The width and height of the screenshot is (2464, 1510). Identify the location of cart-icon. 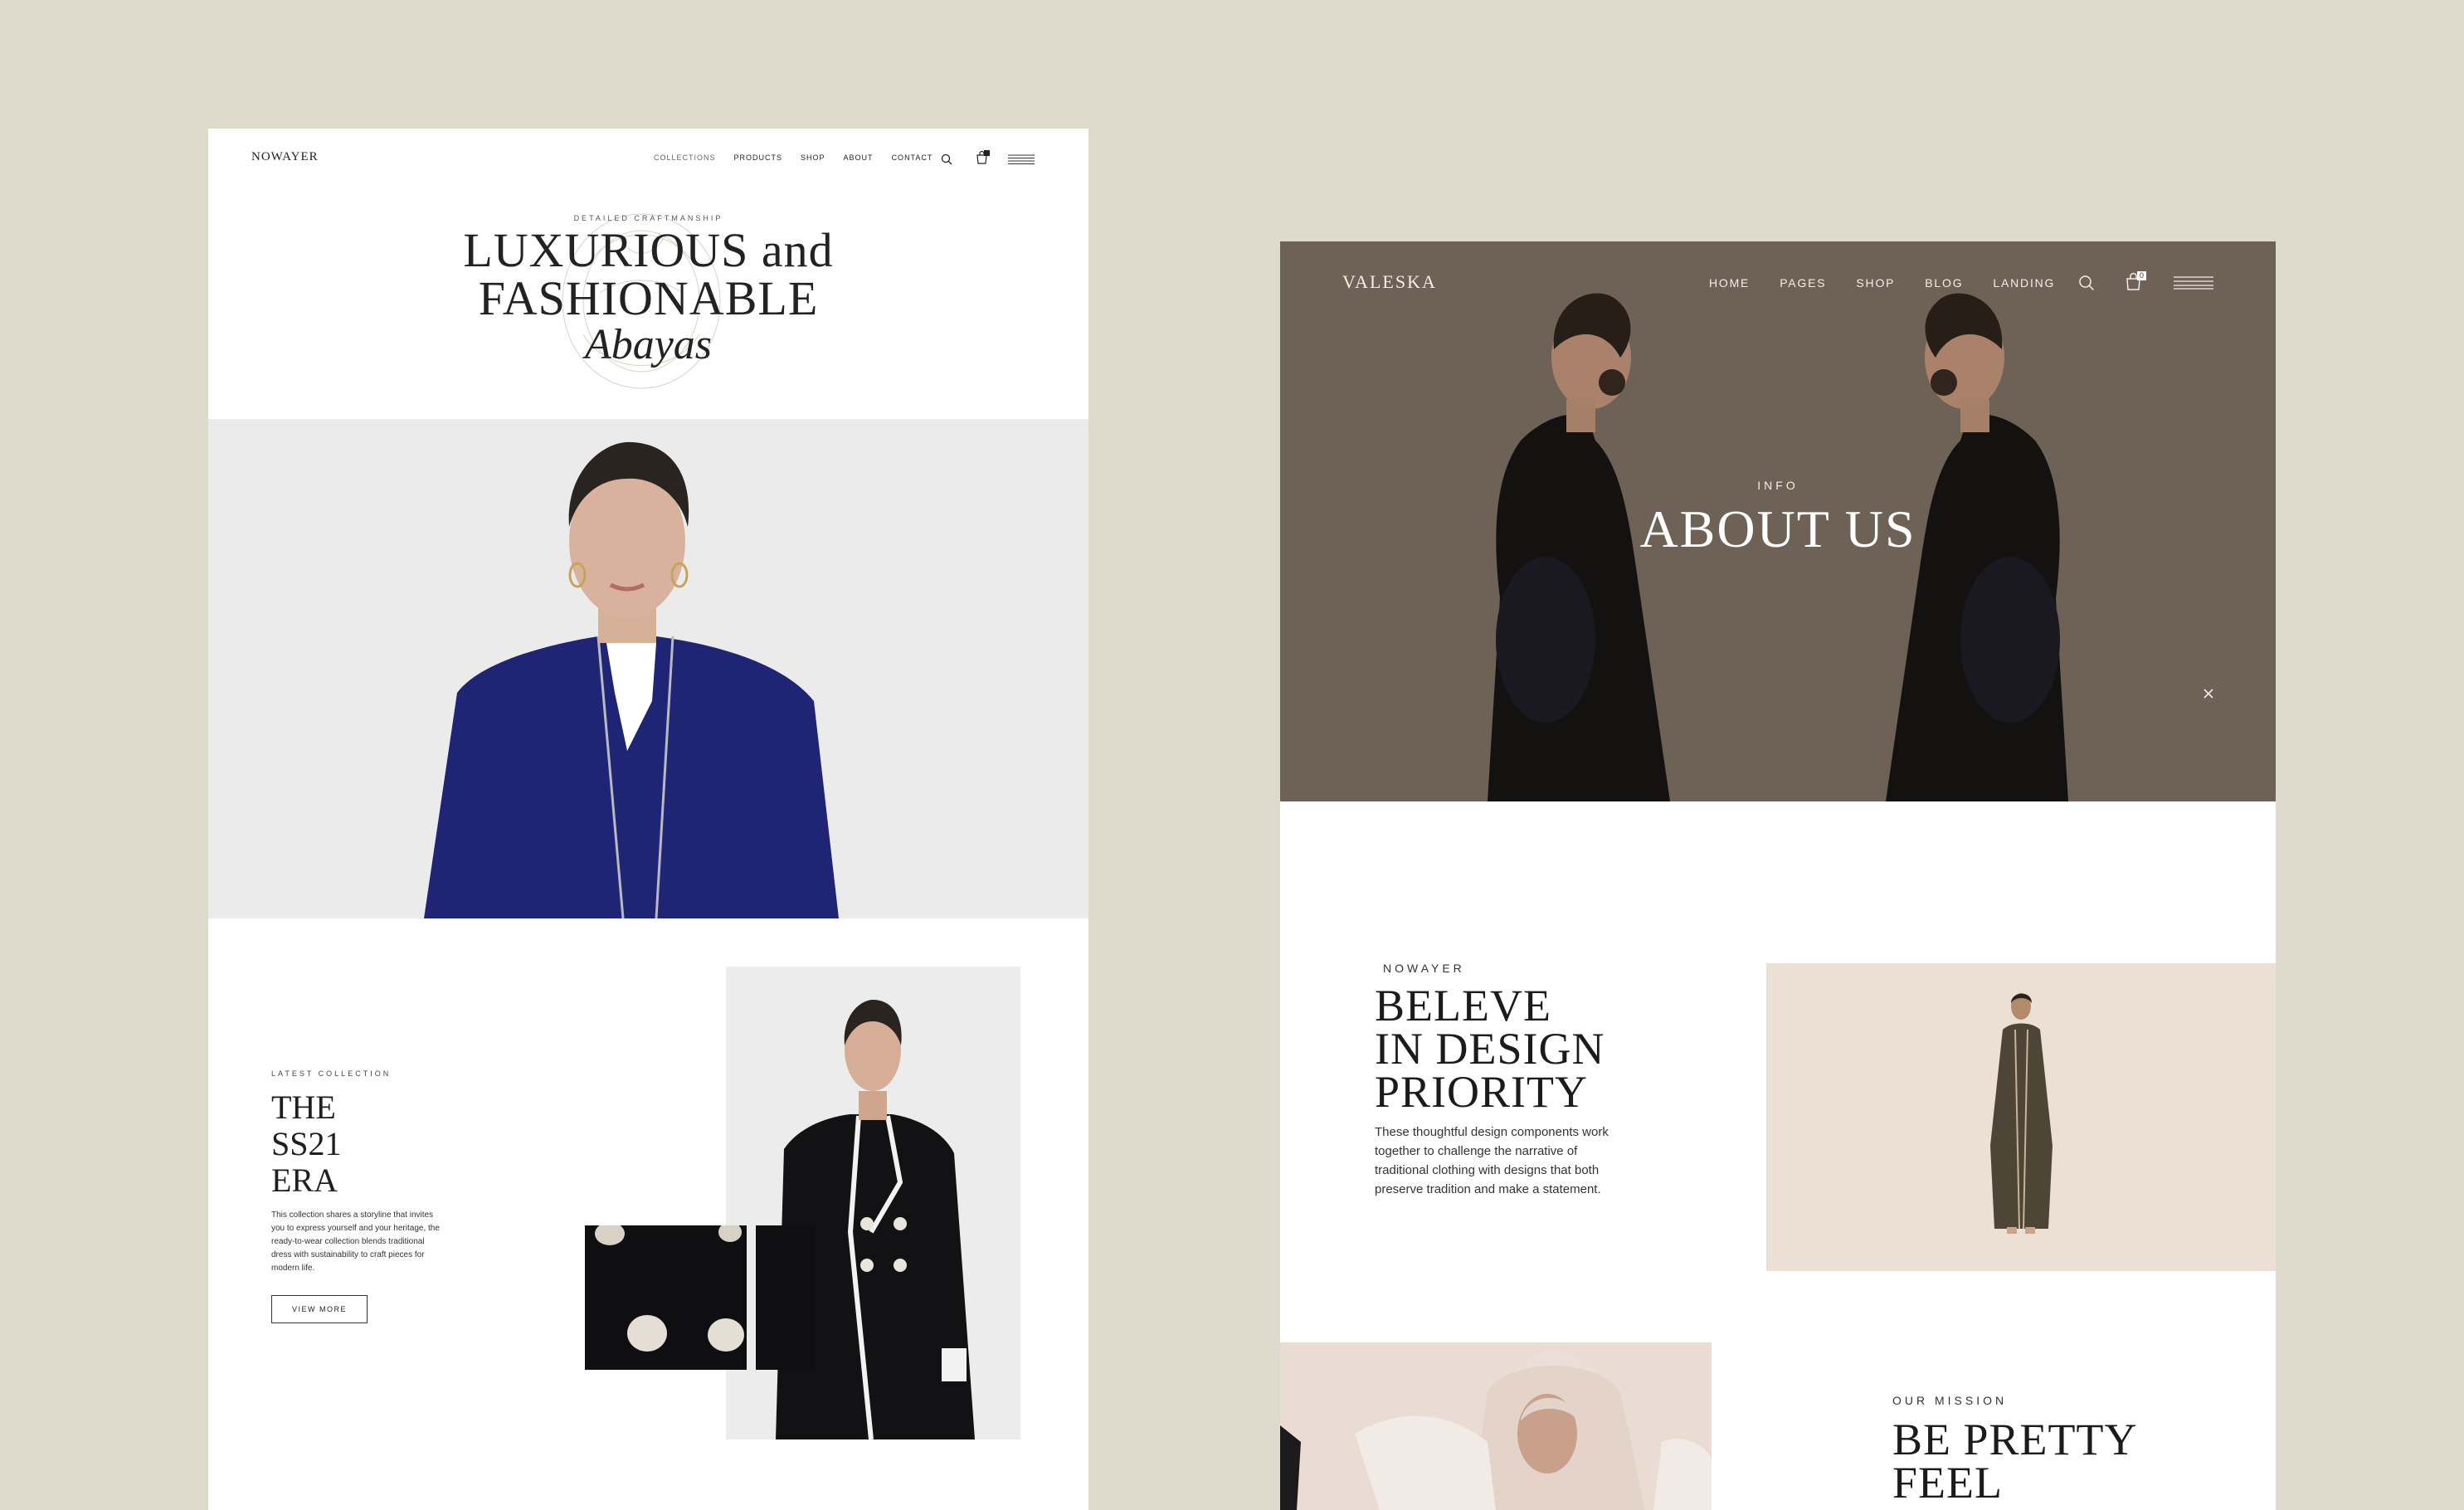
(982, 157).